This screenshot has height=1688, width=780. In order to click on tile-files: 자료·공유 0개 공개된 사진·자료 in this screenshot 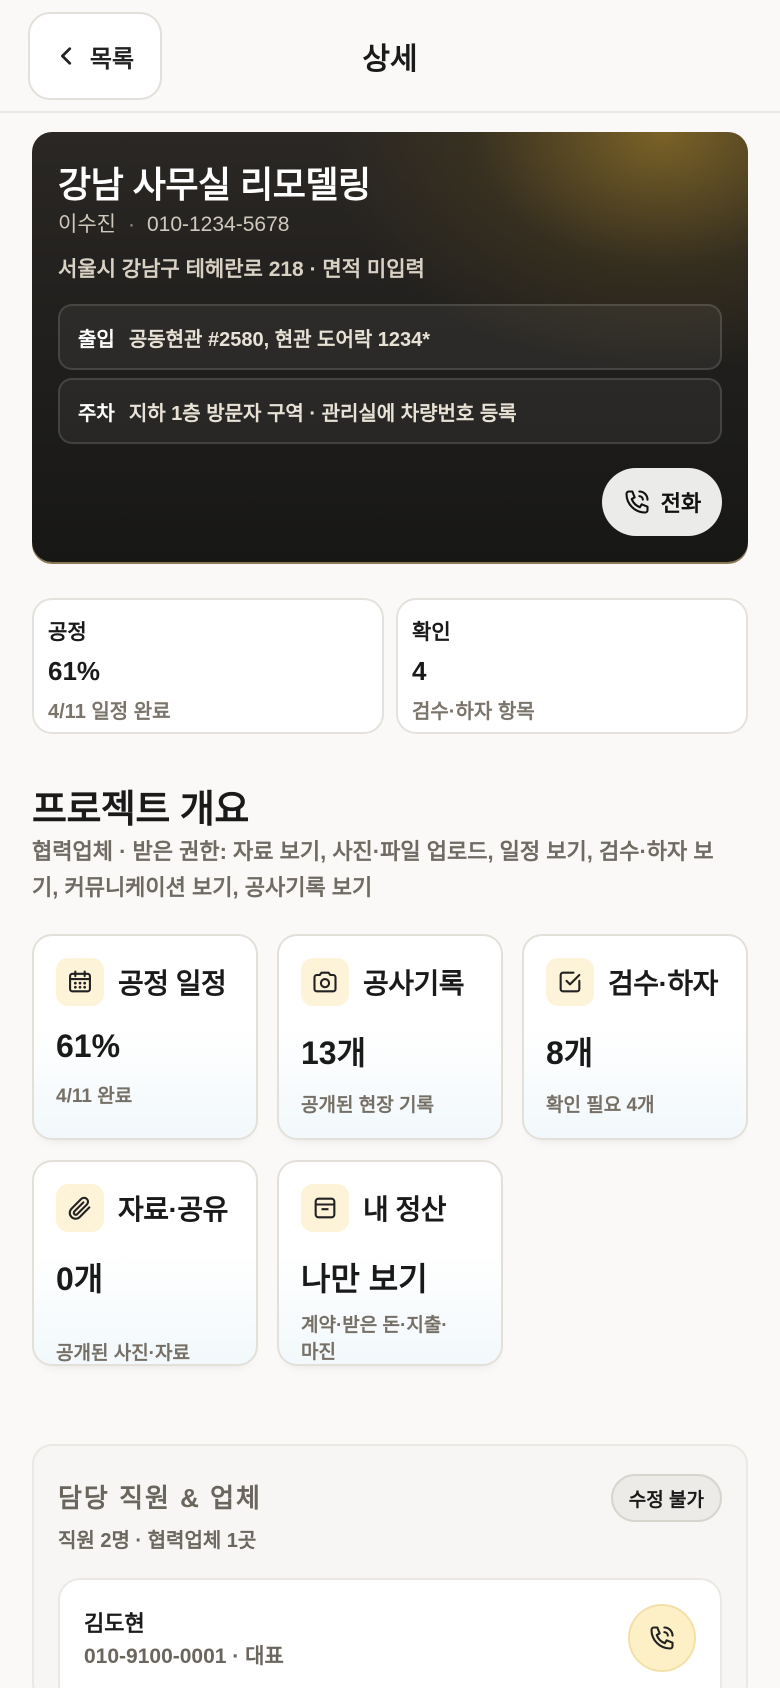, I will do `click(145, 1263)`.